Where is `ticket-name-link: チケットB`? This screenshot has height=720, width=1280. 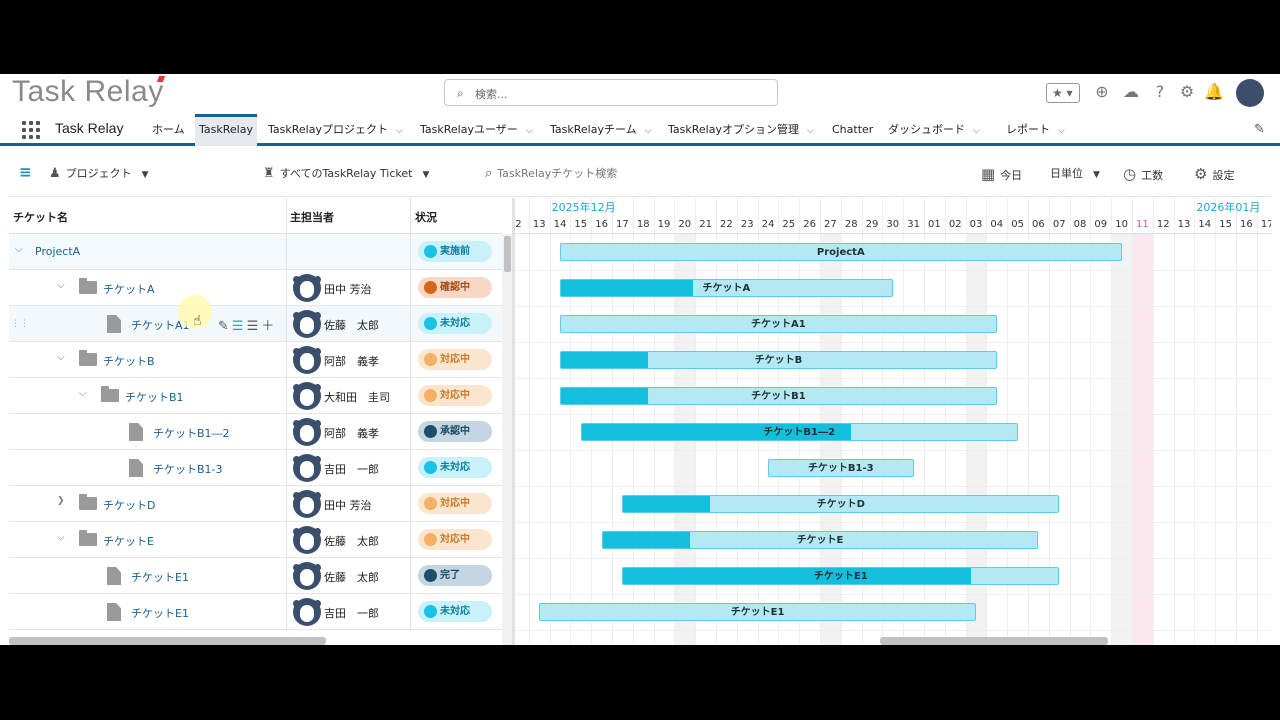 ticket-name-link: チケットB is located at coordinates (129, 361).